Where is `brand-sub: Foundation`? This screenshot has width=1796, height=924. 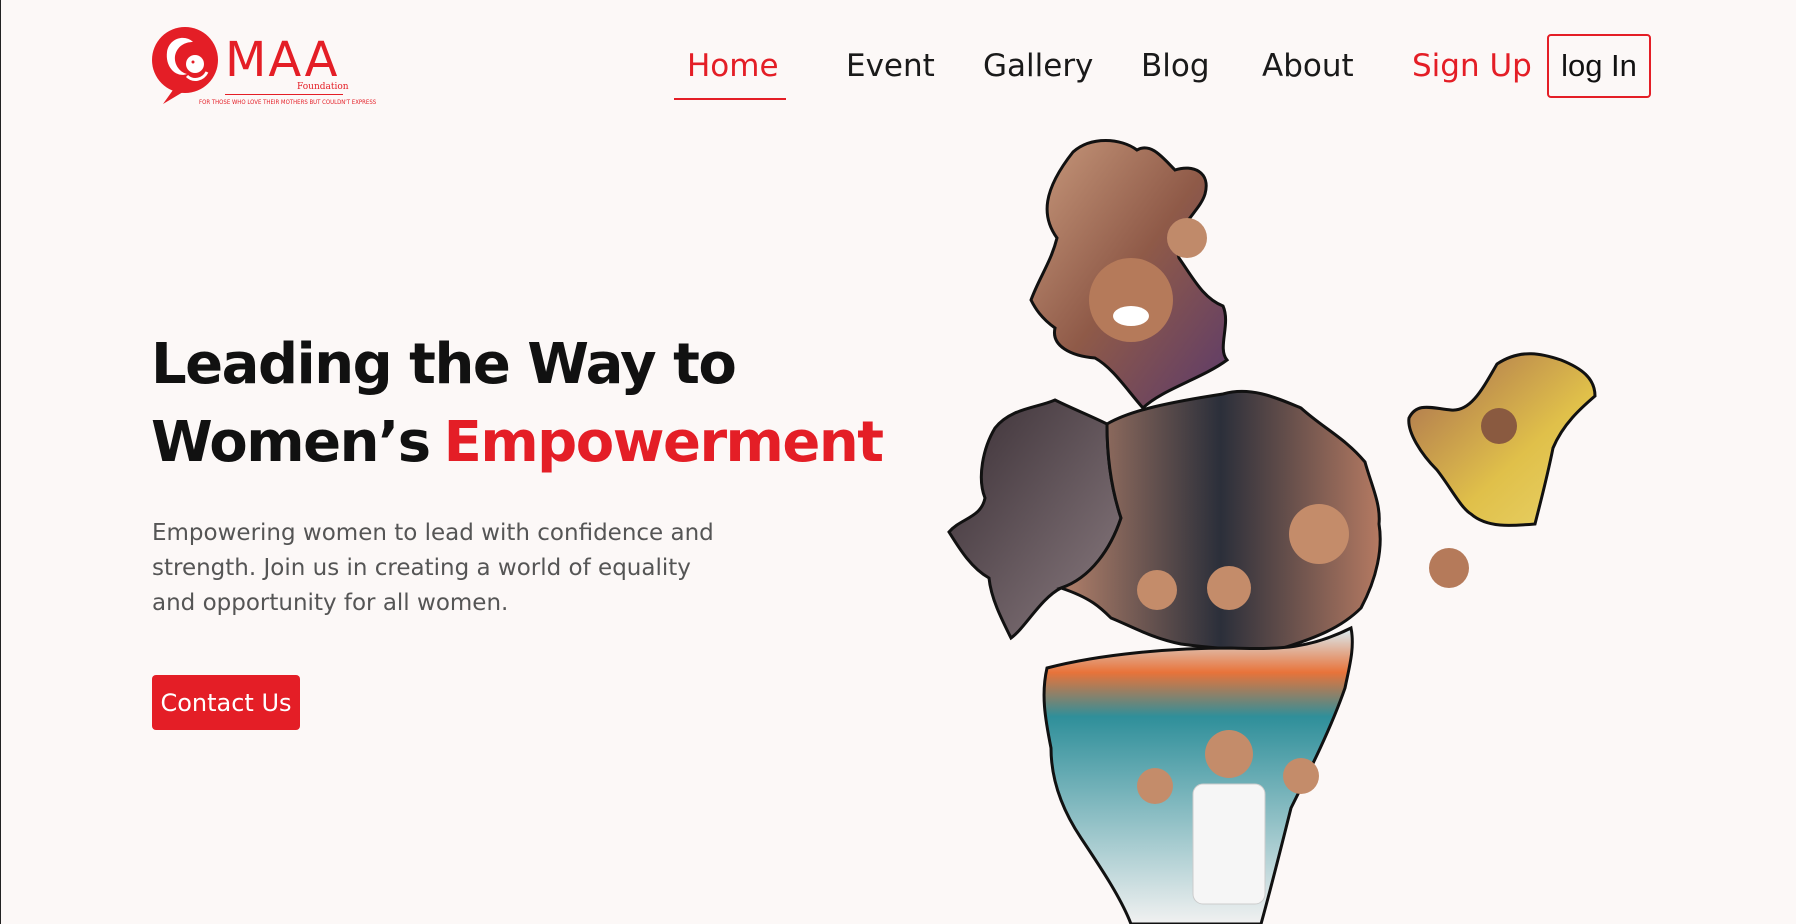
brand-sub: Foundation is located at coordinates (323, 87).